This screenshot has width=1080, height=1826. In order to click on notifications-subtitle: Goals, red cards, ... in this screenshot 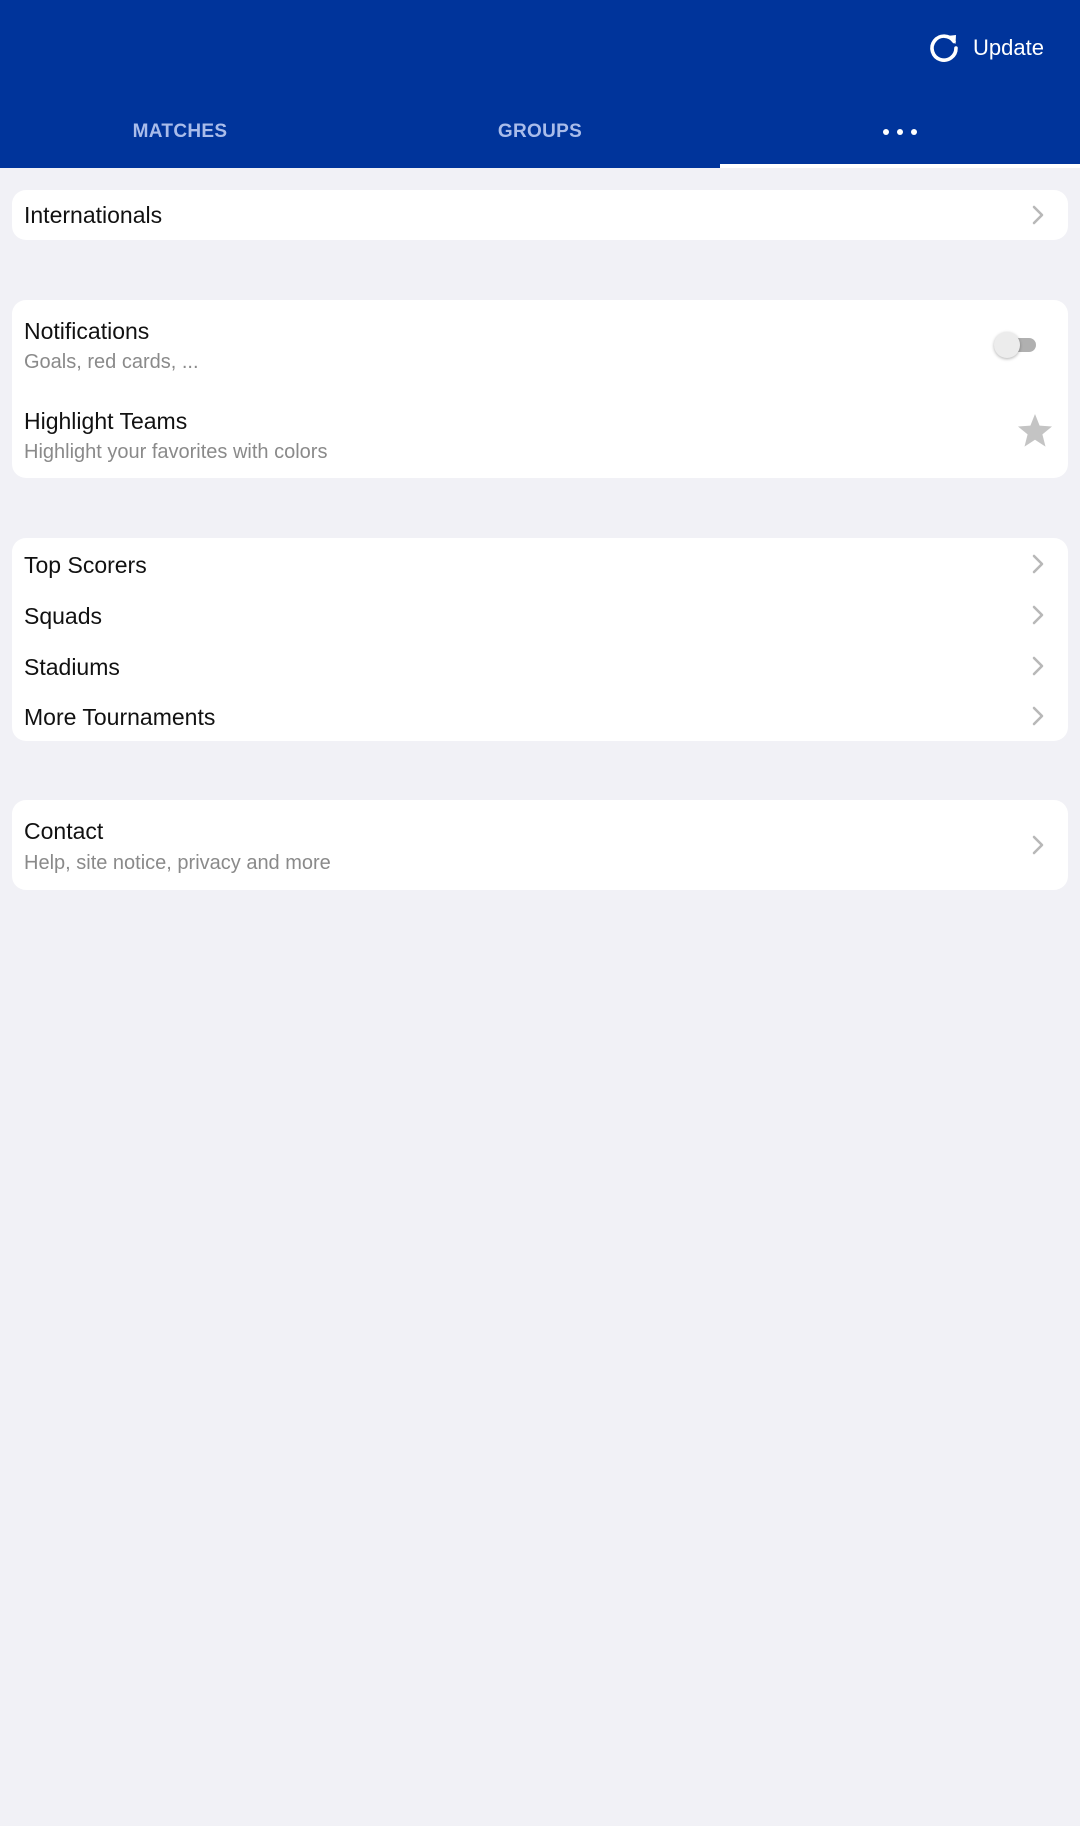, I will do `click(111, 362)`.